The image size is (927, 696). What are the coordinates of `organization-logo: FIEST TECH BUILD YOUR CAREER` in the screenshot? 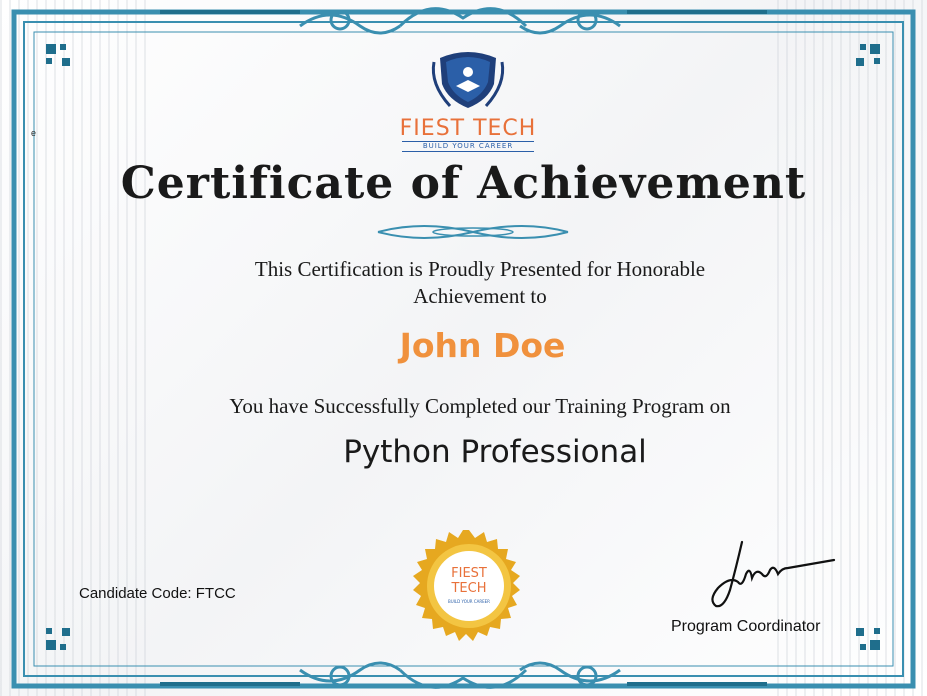 It's located at (468, 100).